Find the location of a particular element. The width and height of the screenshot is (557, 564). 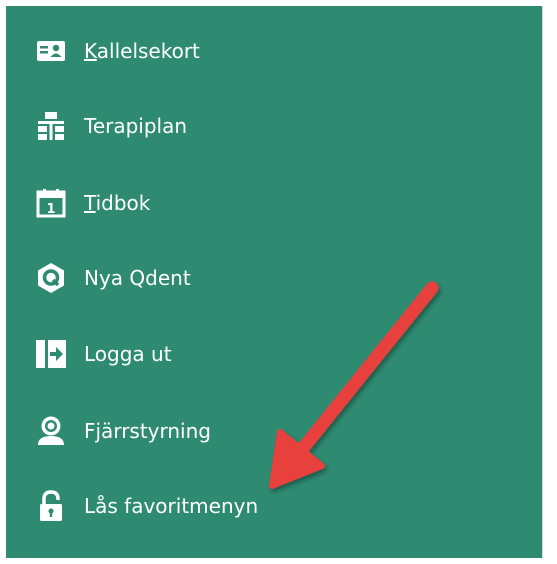

menu-item-label: Logga ut is located at coordinates (128, 354).